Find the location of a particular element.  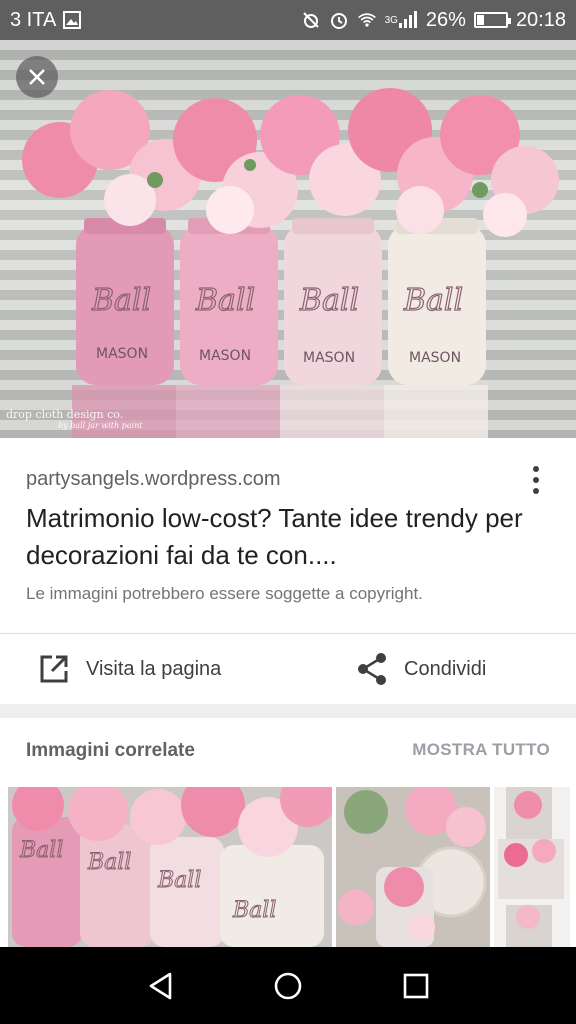

visit-page-button: Visita la pagina is located at coordinates (129, 669).